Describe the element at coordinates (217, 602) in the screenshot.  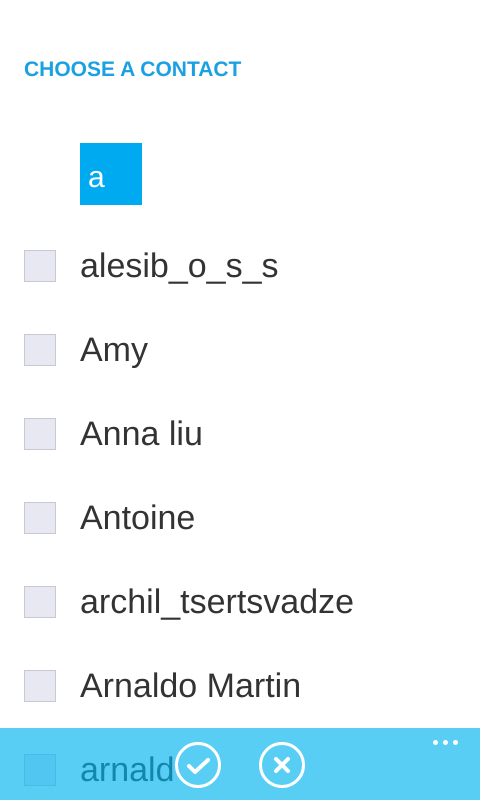
I see `contact-name: archil_tsertsvadze` at that location.